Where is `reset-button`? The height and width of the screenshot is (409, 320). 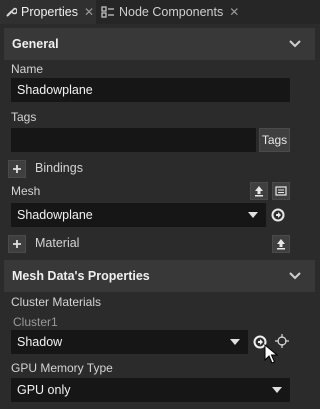
reset-button is located at coordinates (278, 215).